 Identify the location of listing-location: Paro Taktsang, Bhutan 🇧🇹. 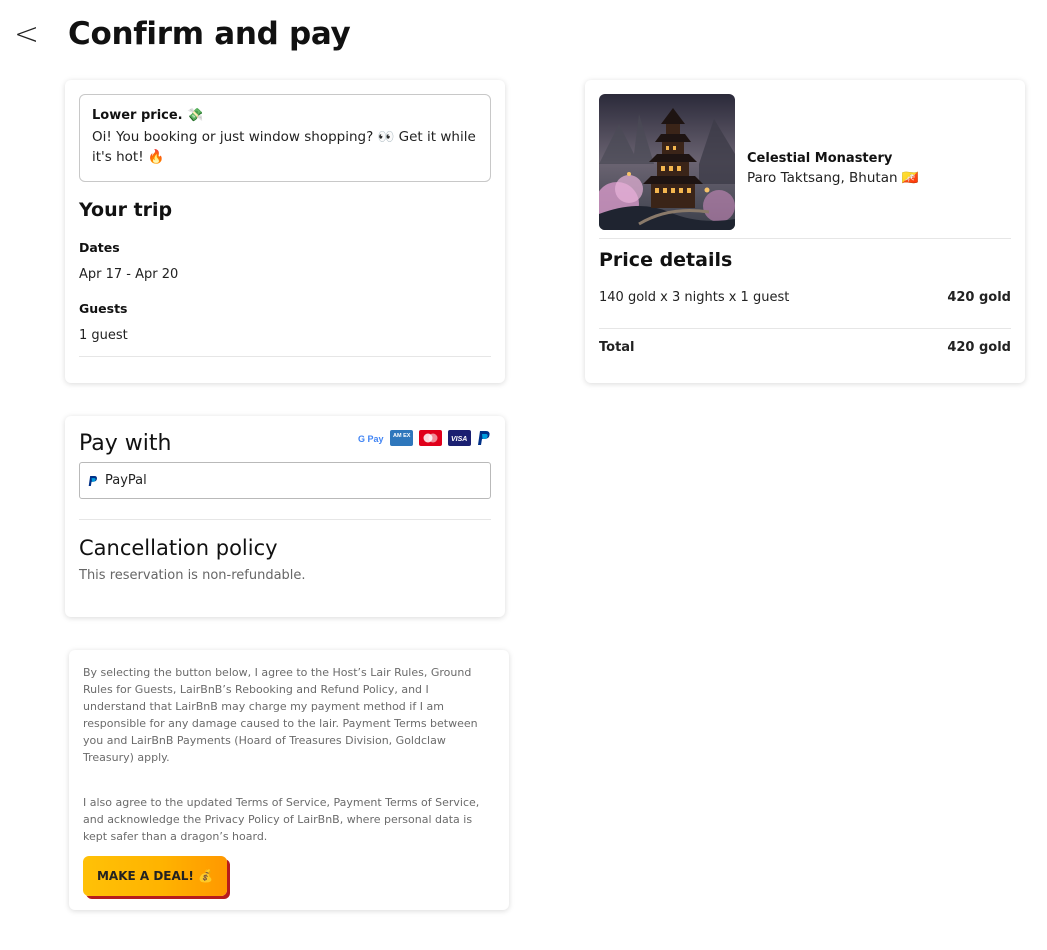
(833, 177).